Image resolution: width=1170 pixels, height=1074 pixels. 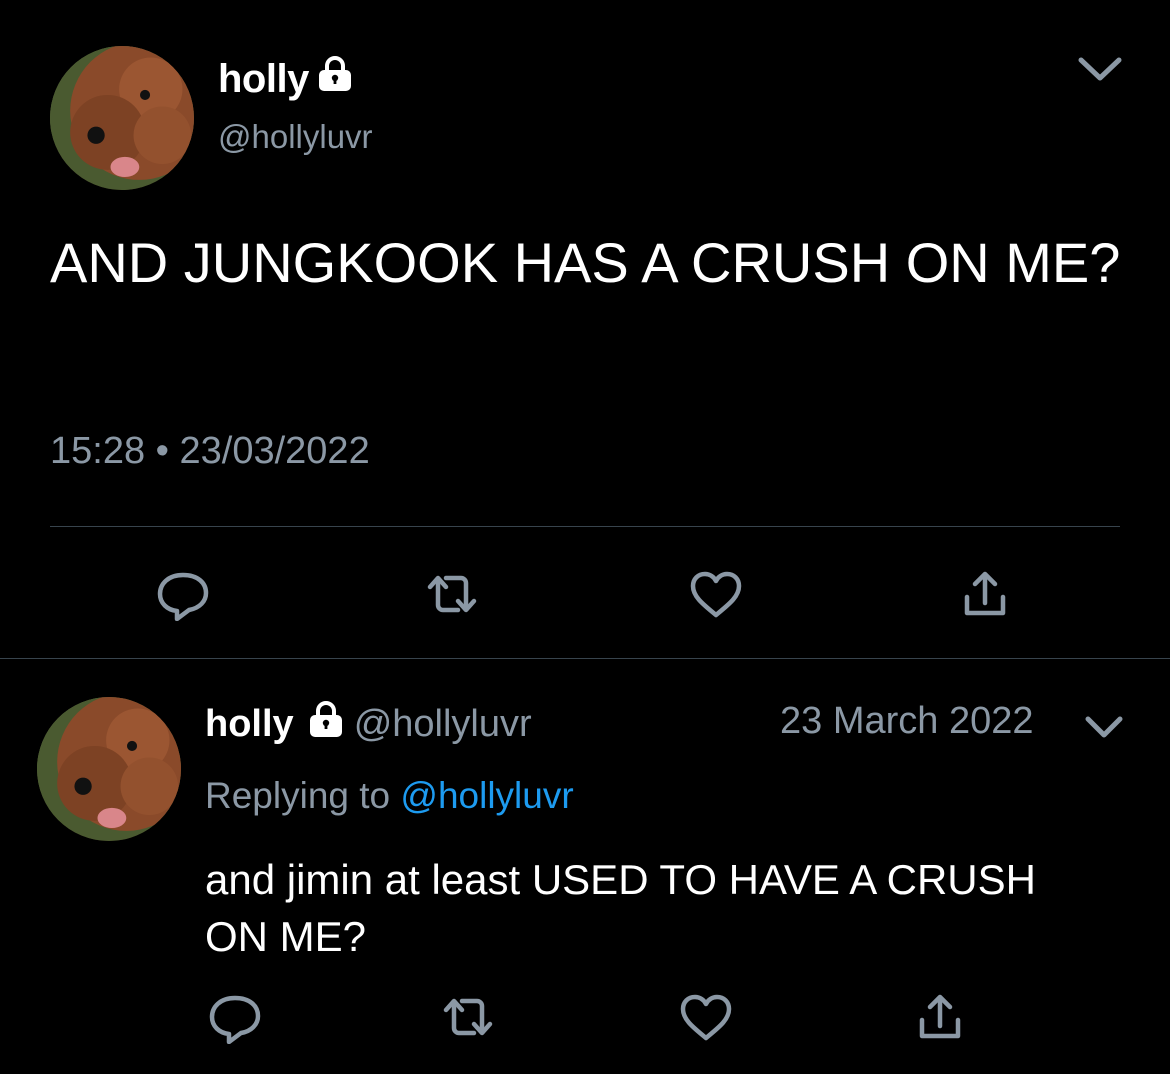 I want to click on tweet-text: AND JUNGKOOK HAS A CRUSH ON ME?, so click(x=585, y=262).